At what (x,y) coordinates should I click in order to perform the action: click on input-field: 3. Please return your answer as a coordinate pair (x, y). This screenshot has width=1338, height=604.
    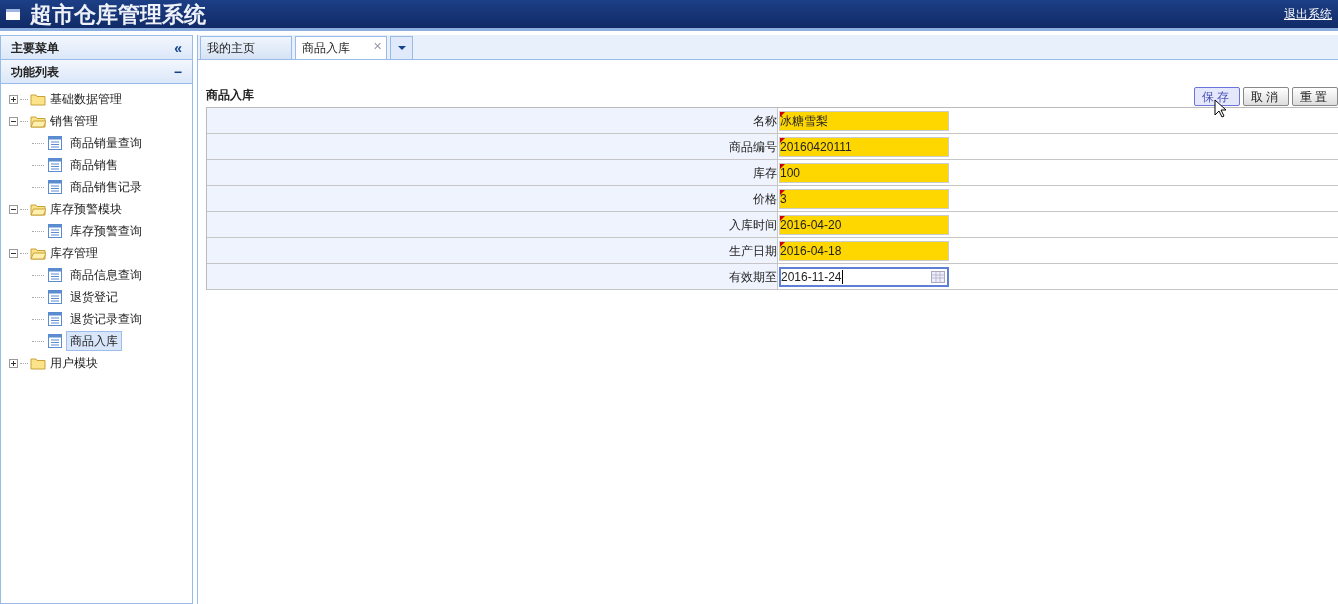
    Looking at the image, I should click on (864, 198).